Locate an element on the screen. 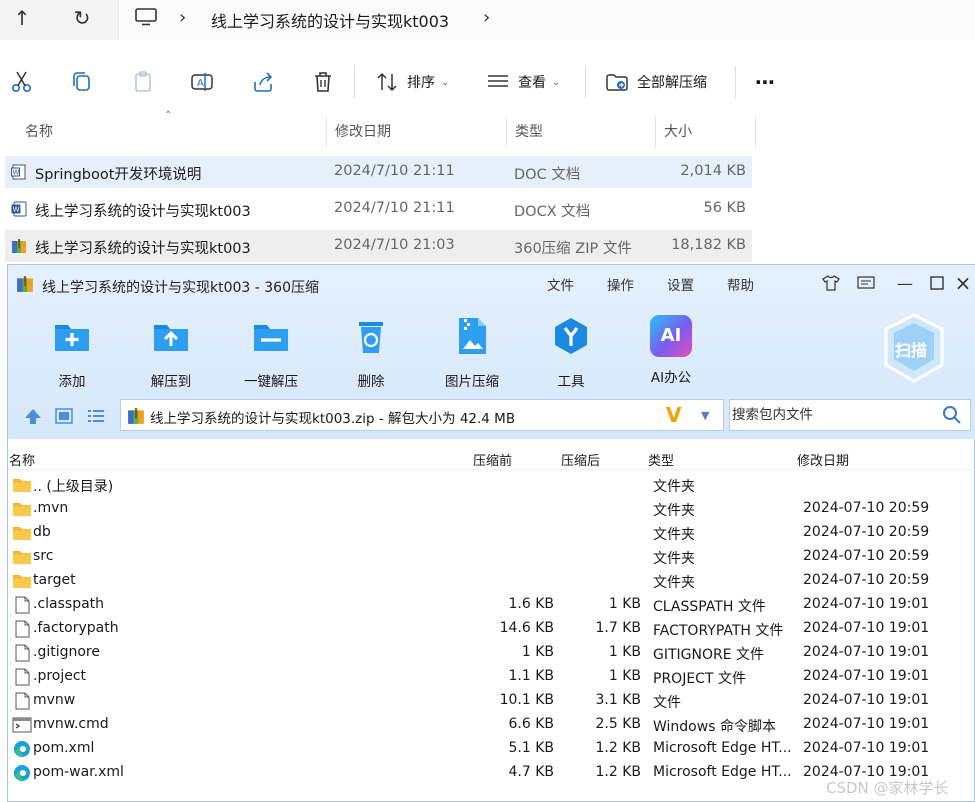 The height and width of the screenshot is (802, 975). add-label: 添加 is located at coordinates (72, 382).